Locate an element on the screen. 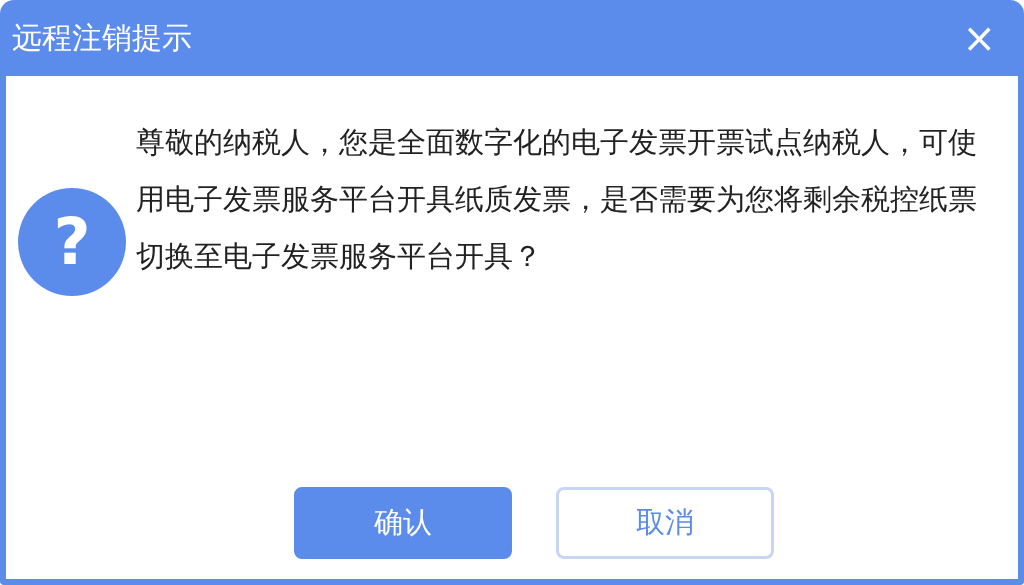 This screenshot has width=1024, height=585. cancel-button: 取消 is located at coordinates (665, 523).